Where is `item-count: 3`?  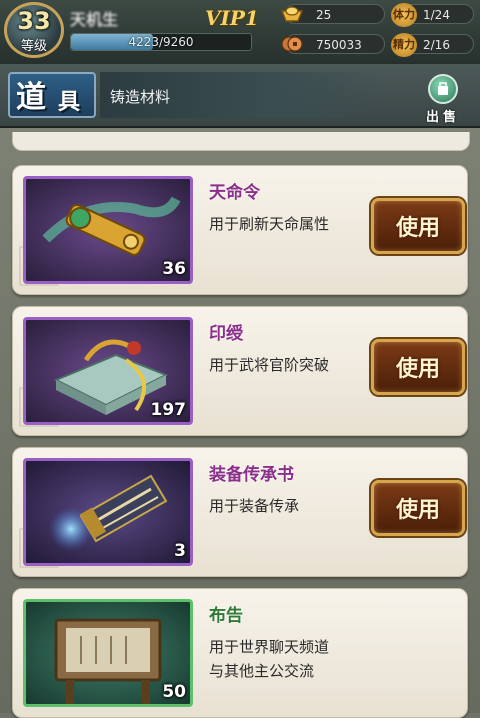 item-count: 3 is located at coordinates (180, 551).